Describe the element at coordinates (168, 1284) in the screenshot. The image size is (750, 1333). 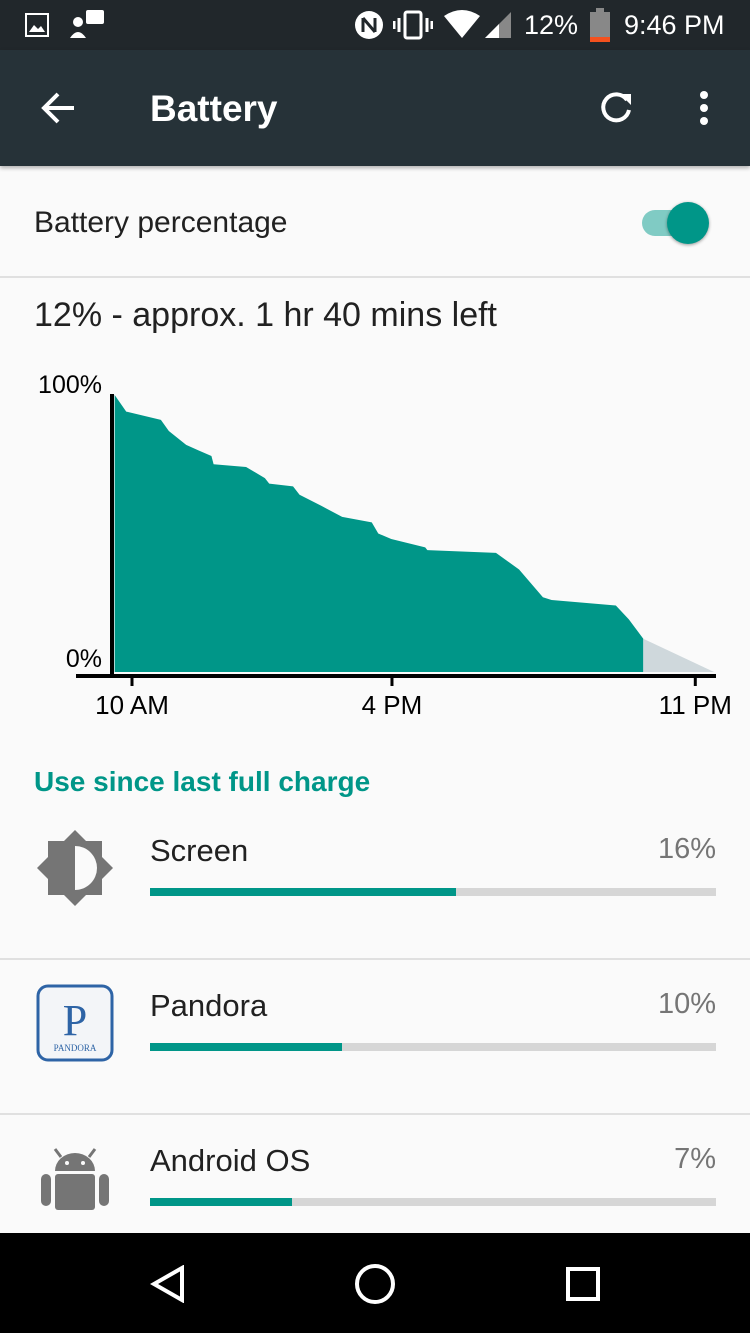
I see `back-icon` at that location.